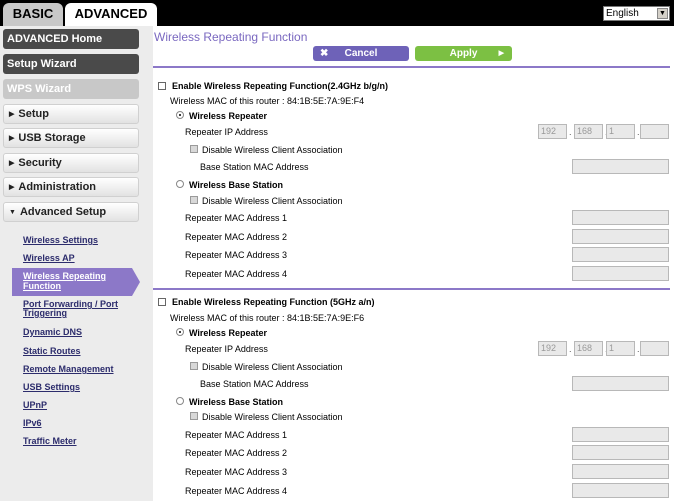  What do you see at coordinates (50, 441) in the screenshot?
I see `sidebar-sub-traffic-meter: Traffic Meter` at bounding box center [50, 441].